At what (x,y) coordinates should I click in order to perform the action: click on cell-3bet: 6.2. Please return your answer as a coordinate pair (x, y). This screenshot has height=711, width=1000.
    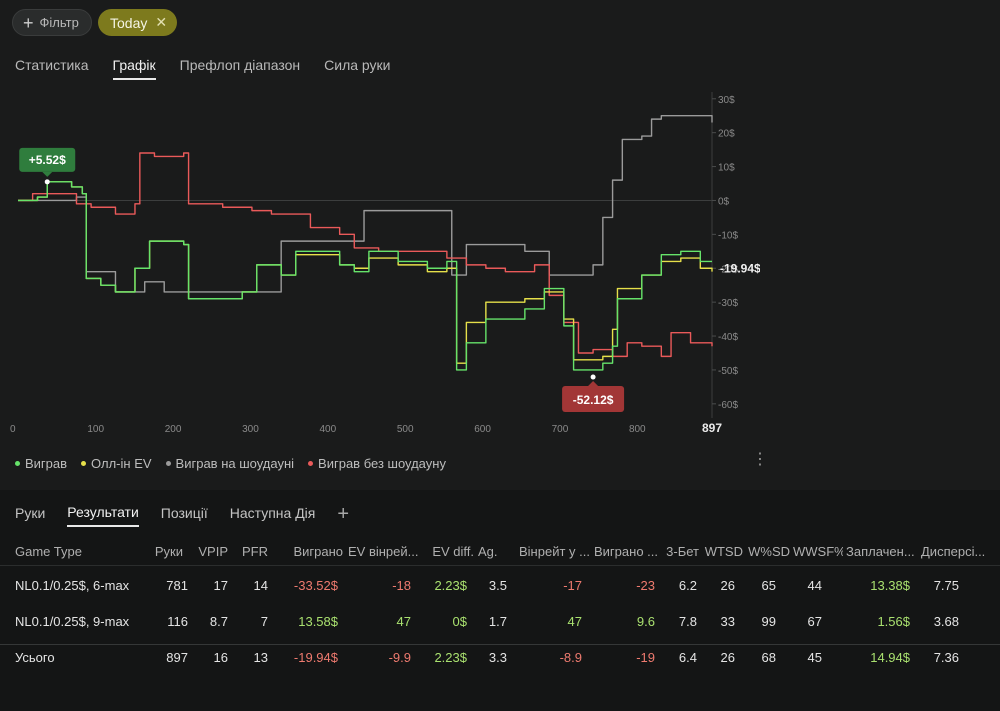
    Looking at the image, I should click on (687, 585).